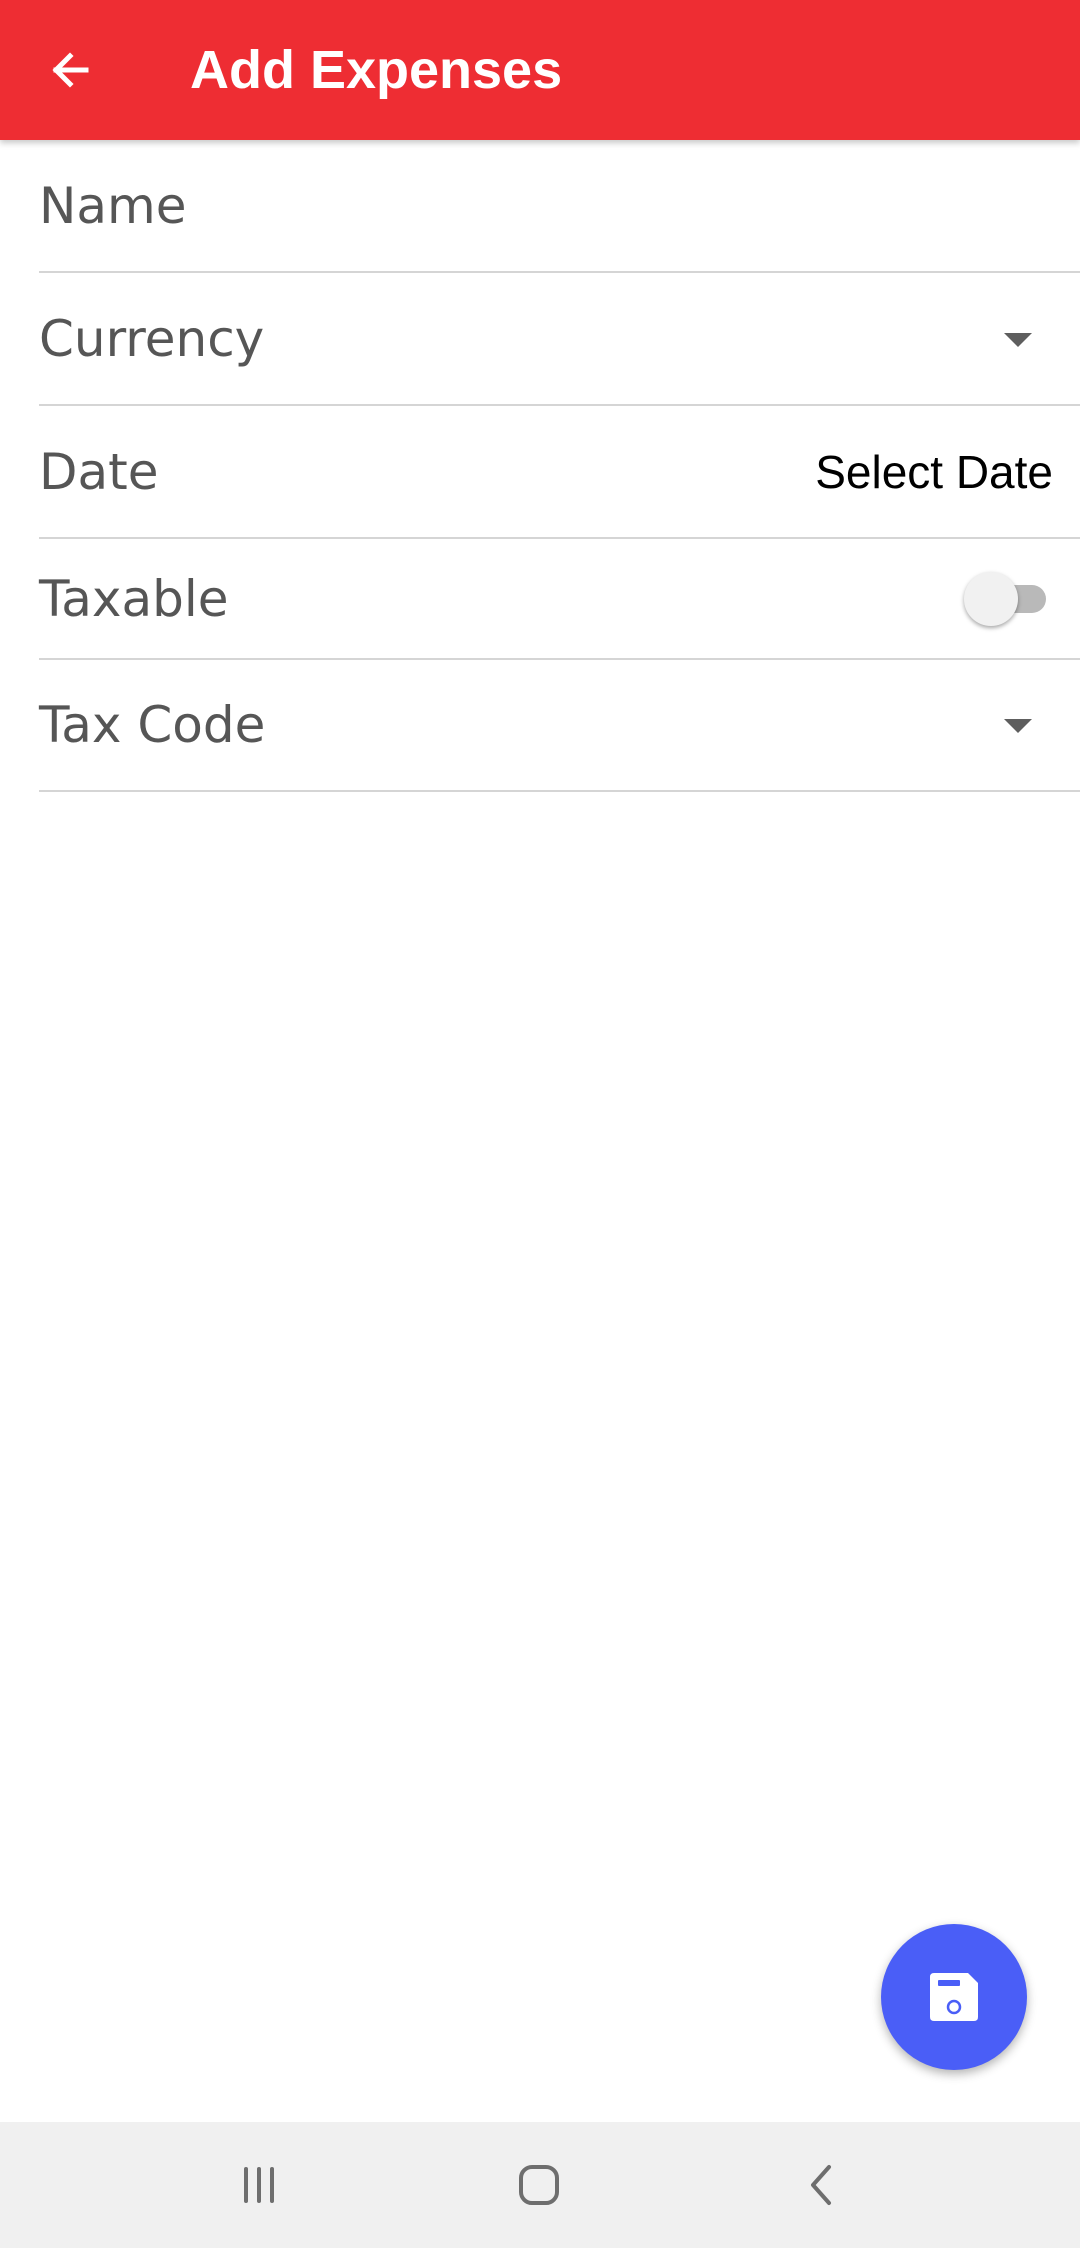 The image size is (1080, 2248). I want to click on page-title: Add Expenses, so click(376, 70).